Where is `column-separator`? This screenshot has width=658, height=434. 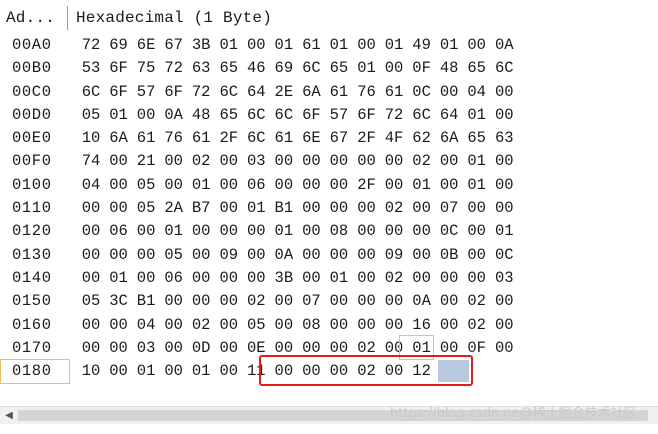 column-separator is located at coordinates (67, 18).